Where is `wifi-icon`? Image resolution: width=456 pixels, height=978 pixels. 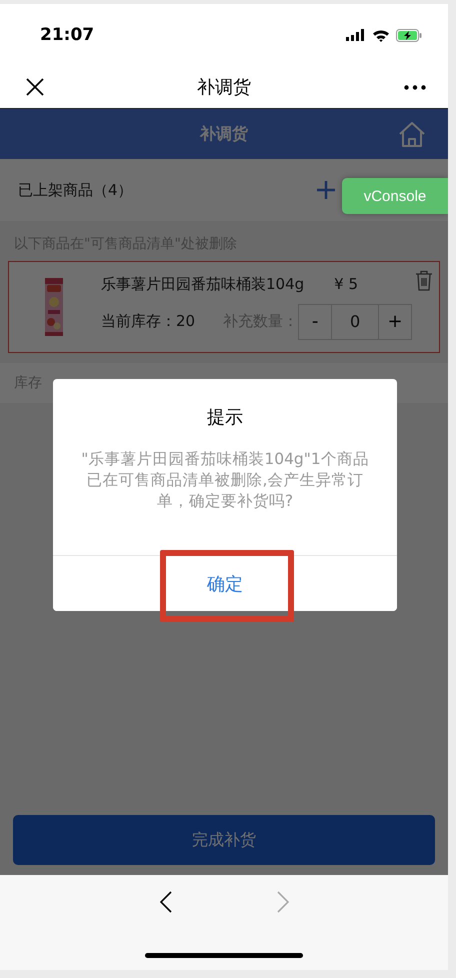
wifi-icon is located at coordinates (381, 35).